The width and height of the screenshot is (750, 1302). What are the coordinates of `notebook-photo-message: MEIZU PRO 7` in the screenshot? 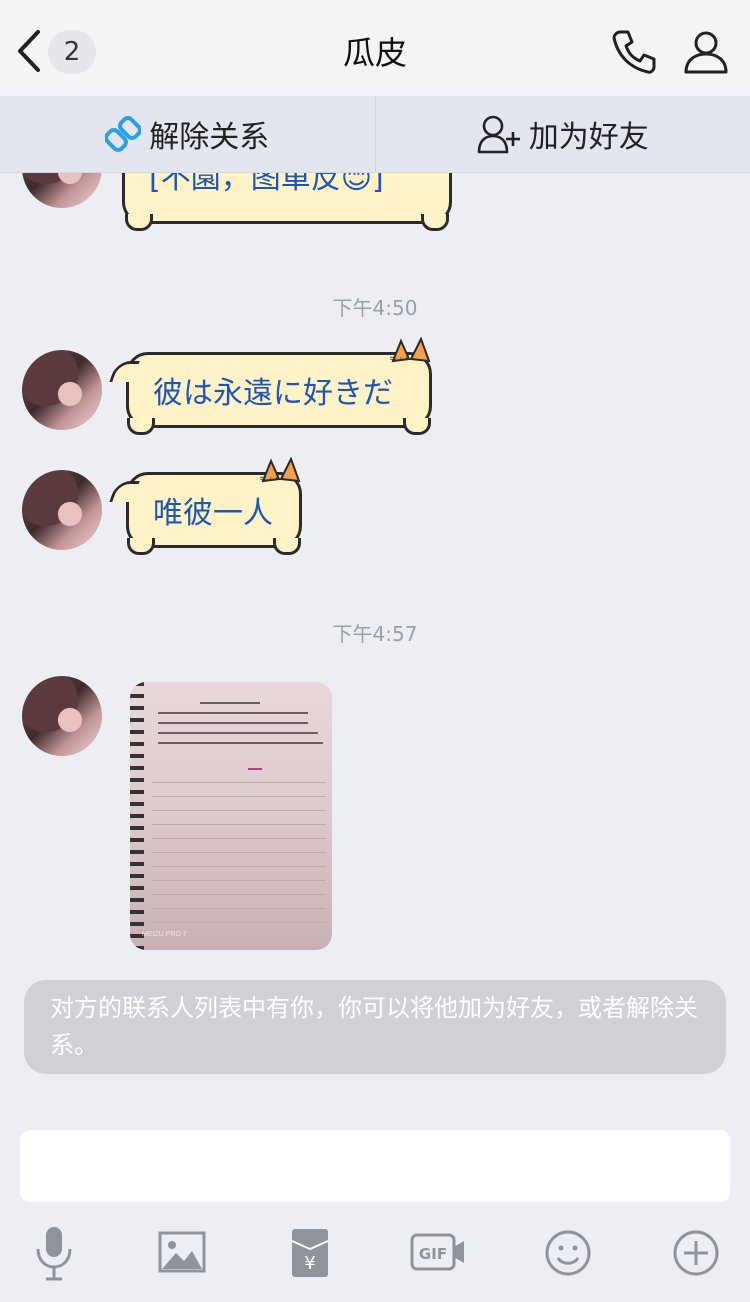 It's located at (231, 816).